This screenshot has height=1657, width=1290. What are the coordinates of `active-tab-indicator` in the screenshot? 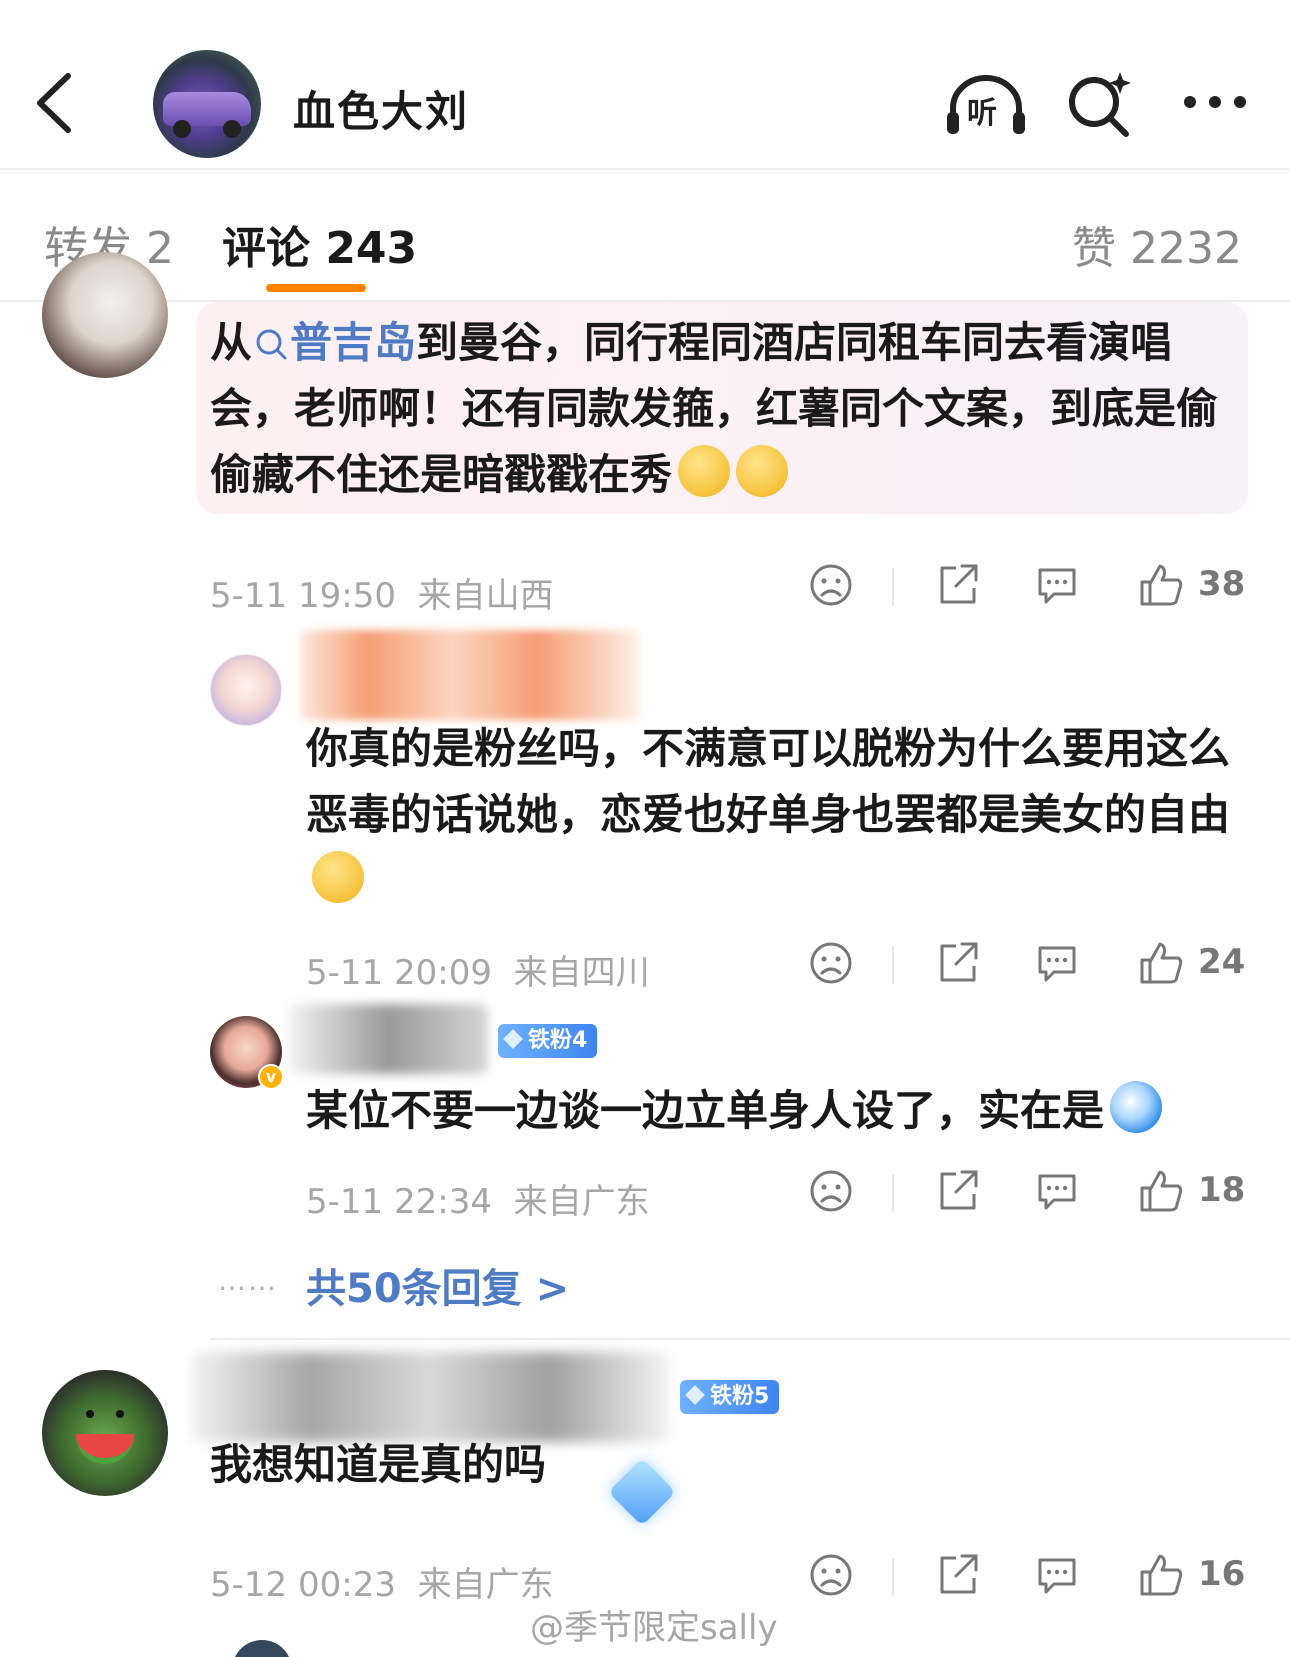 It's located at (316, 288).